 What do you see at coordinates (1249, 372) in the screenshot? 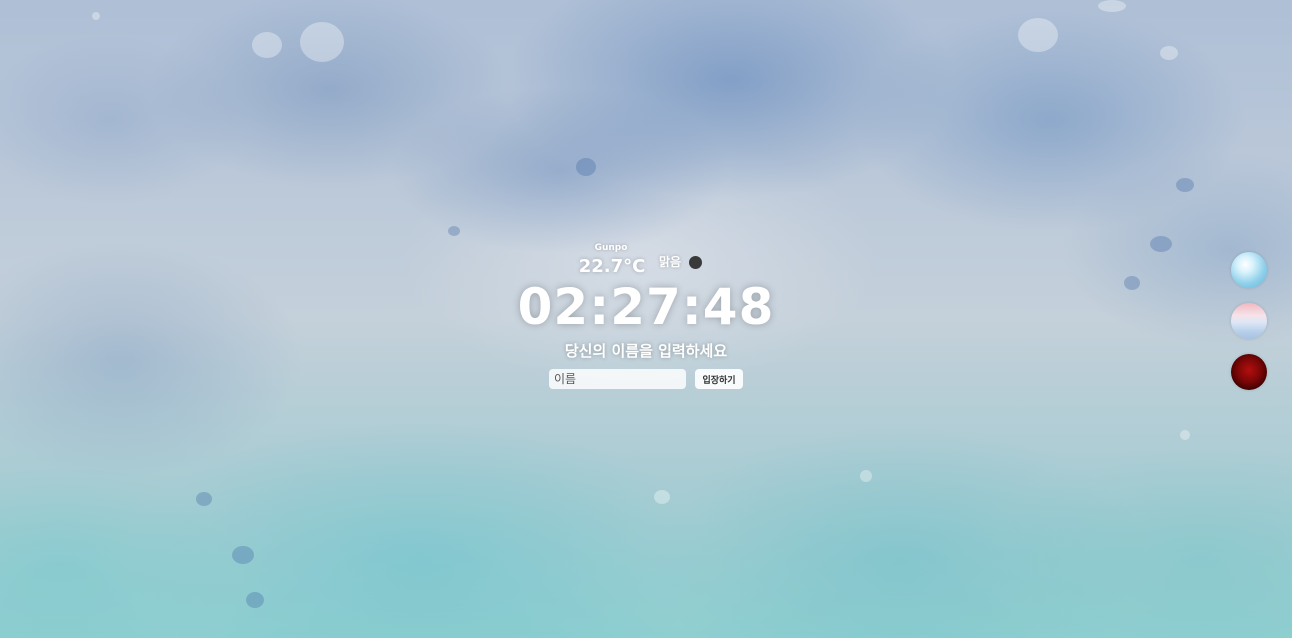
I see `theme-red-button` at bounding box center [1249, 372].